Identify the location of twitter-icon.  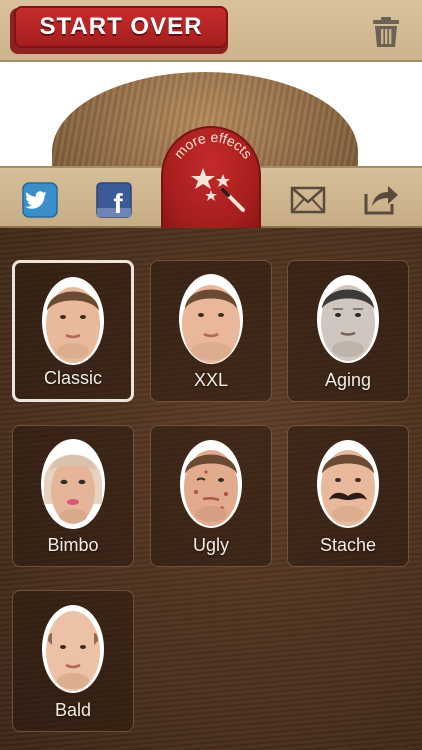
(40, 200).